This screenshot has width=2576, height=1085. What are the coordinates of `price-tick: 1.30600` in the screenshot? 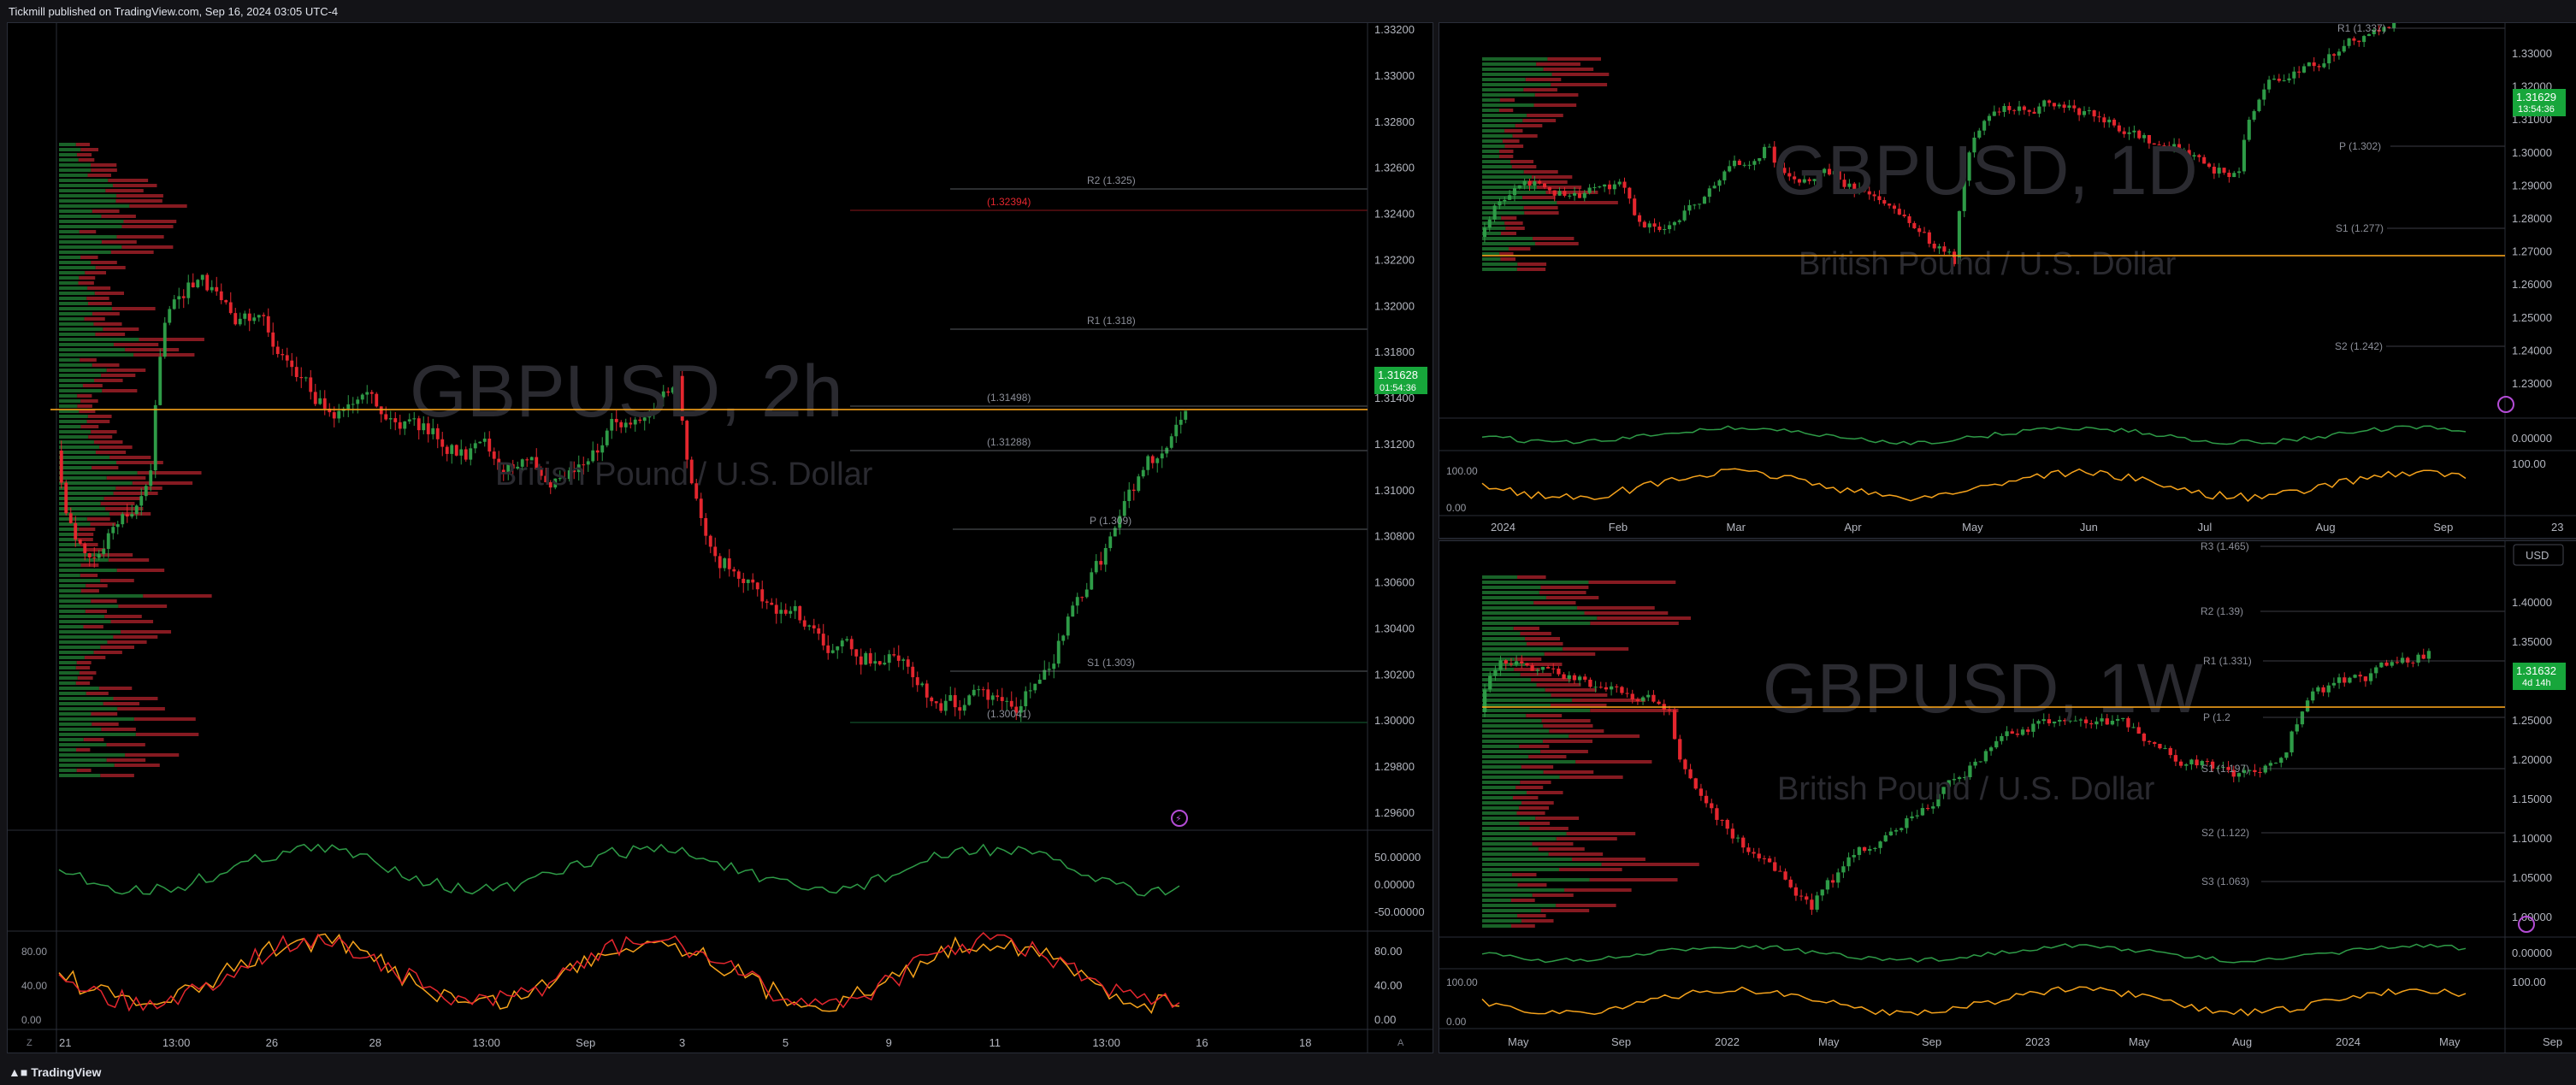 It's located at (1394, 582).